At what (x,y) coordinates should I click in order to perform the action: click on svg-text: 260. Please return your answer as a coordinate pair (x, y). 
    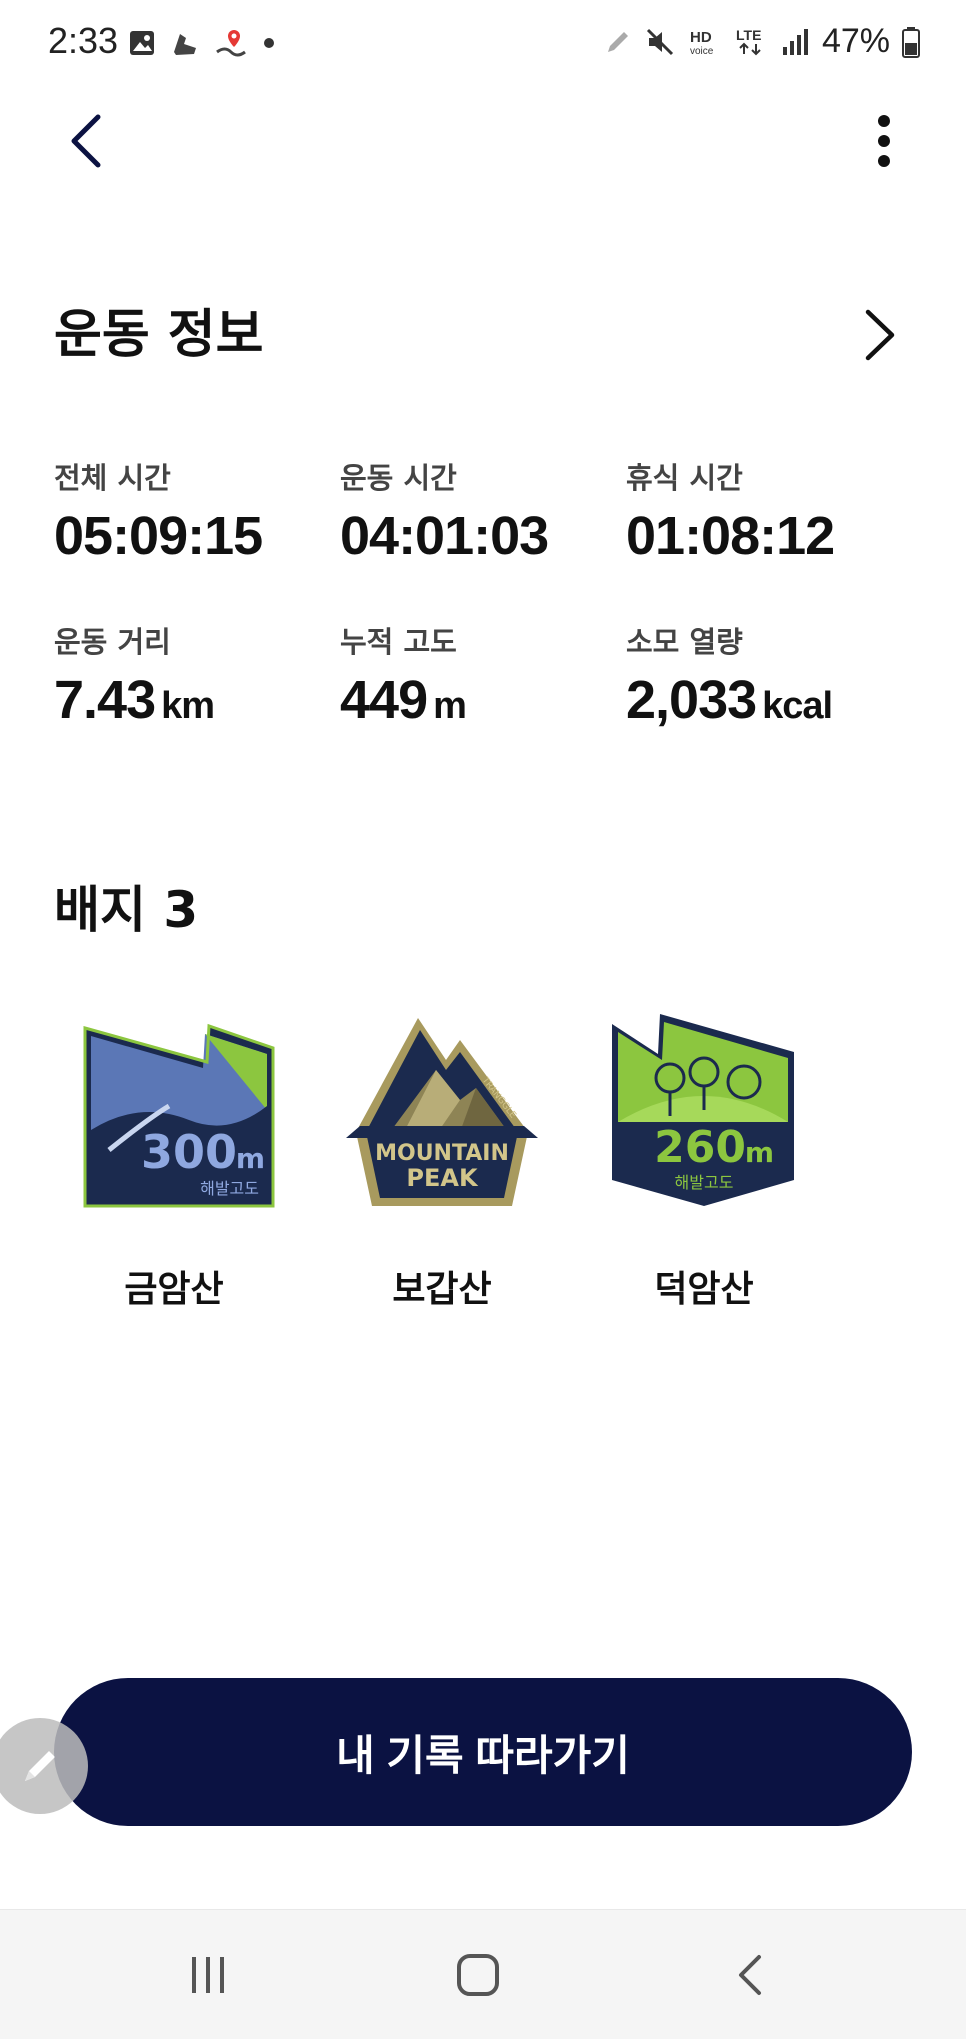
    Looking at the image, I should click on (700, 1147).